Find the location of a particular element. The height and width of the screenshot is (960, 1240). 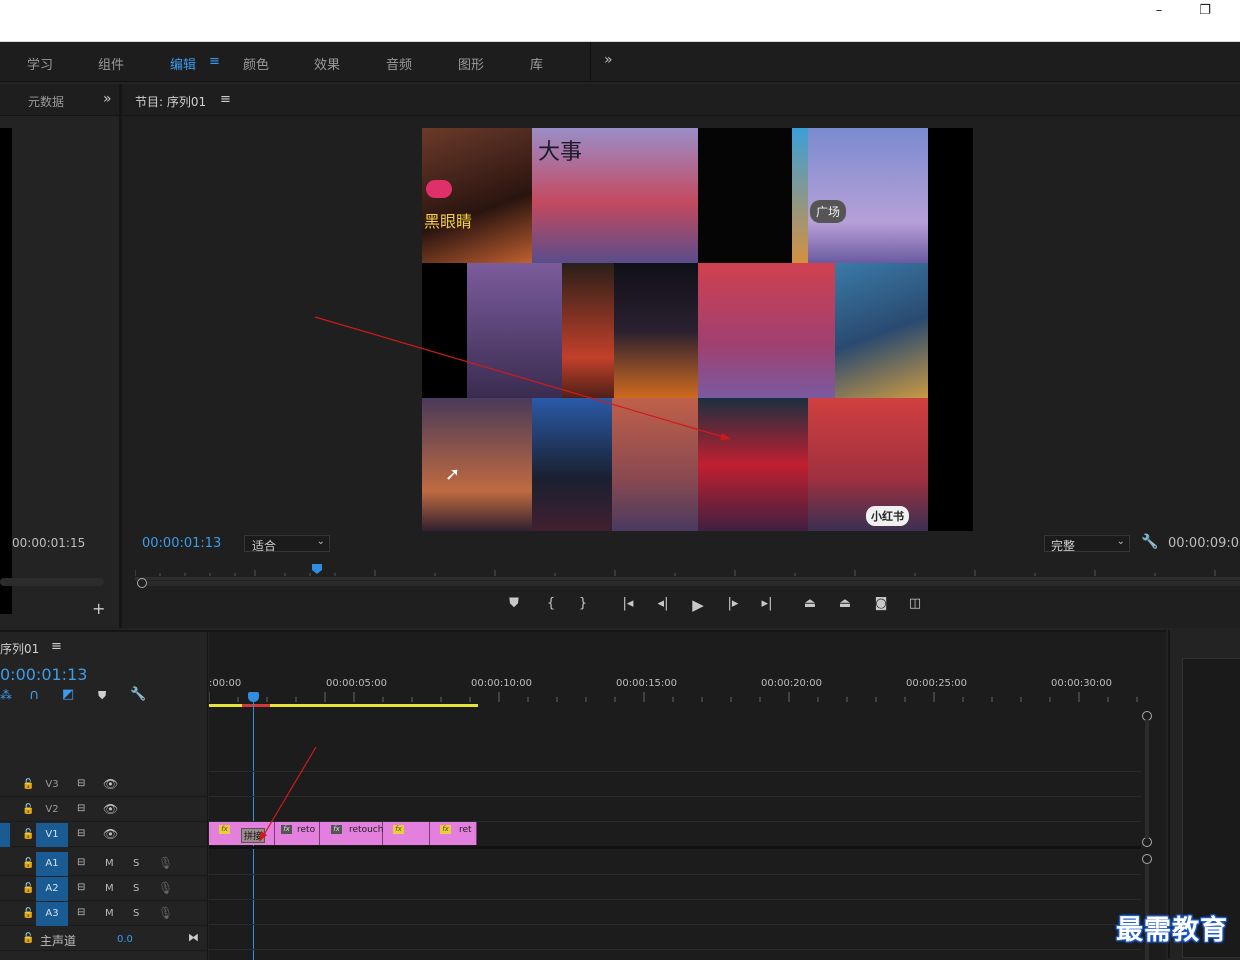

video-clip: fx 拼接 is located at coordinates (242, 833).